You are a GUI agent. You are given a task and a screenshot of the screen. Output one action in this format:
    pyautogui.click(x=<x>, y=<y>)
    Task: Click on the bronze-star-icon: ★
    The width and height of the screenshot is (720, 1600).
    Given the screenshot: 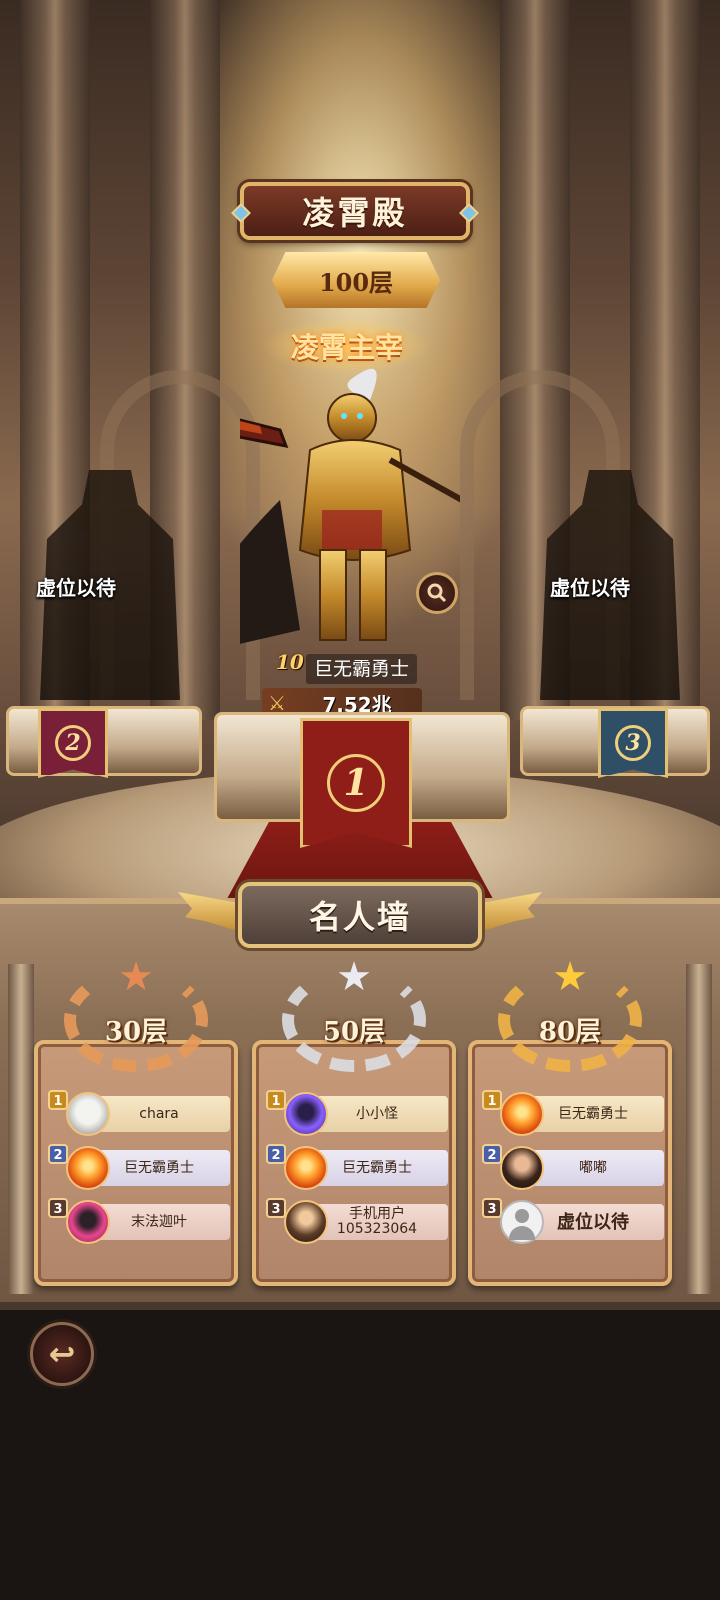 What is the action you would take?
    pyautogui.click(x=136, y=977)
    